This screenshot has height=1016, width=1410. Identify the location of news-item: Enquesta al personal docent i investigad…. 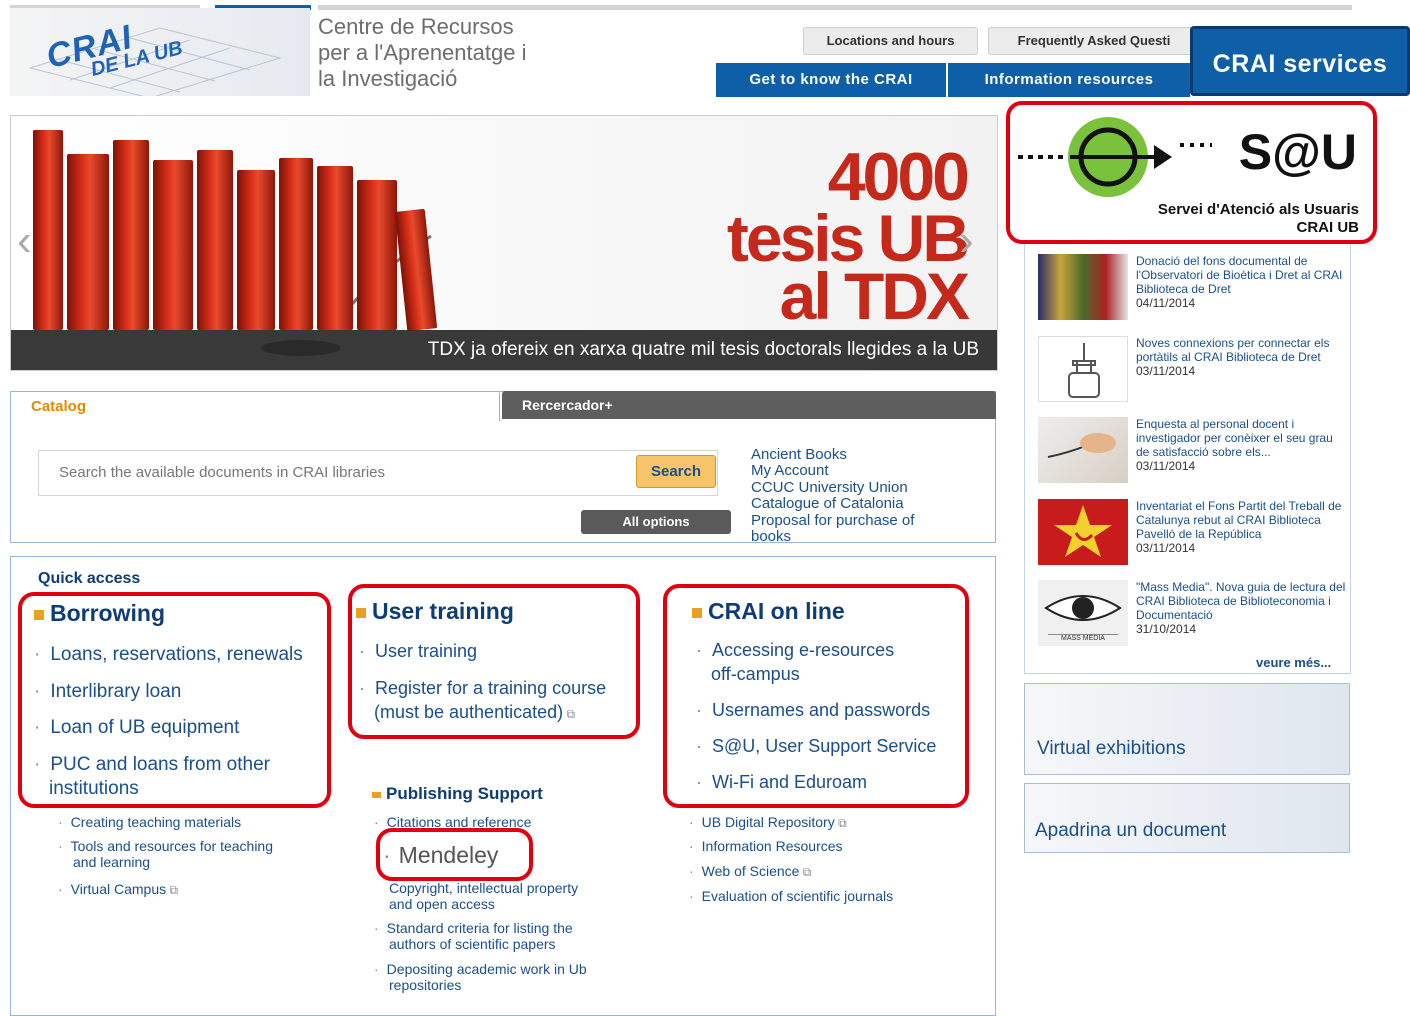
(1193, 452).